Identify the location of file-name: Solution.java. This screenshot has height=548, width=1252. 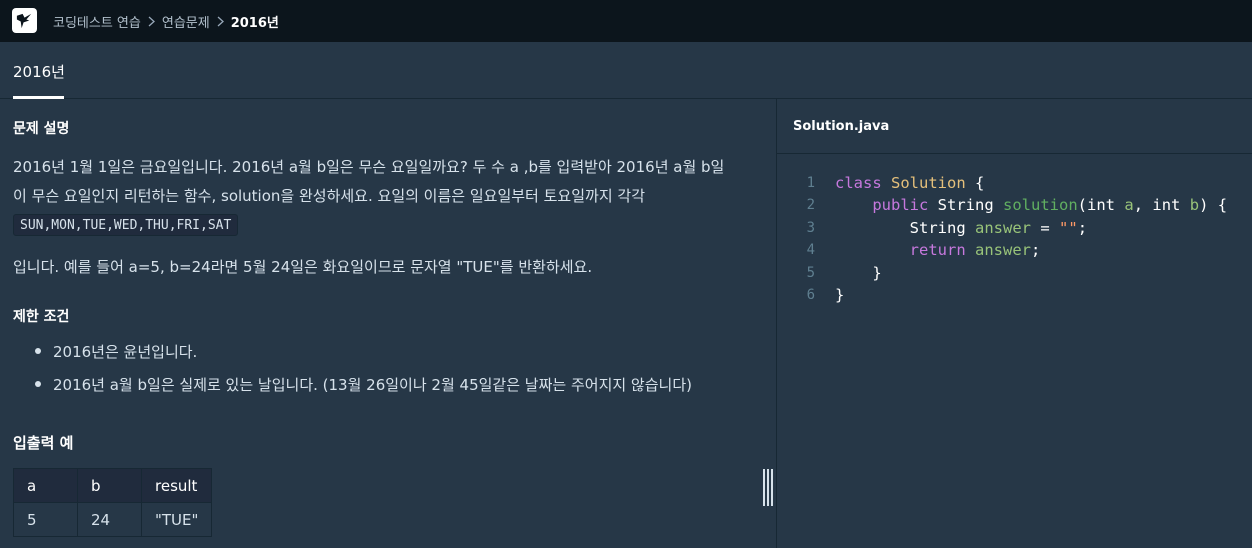
(841, 126).